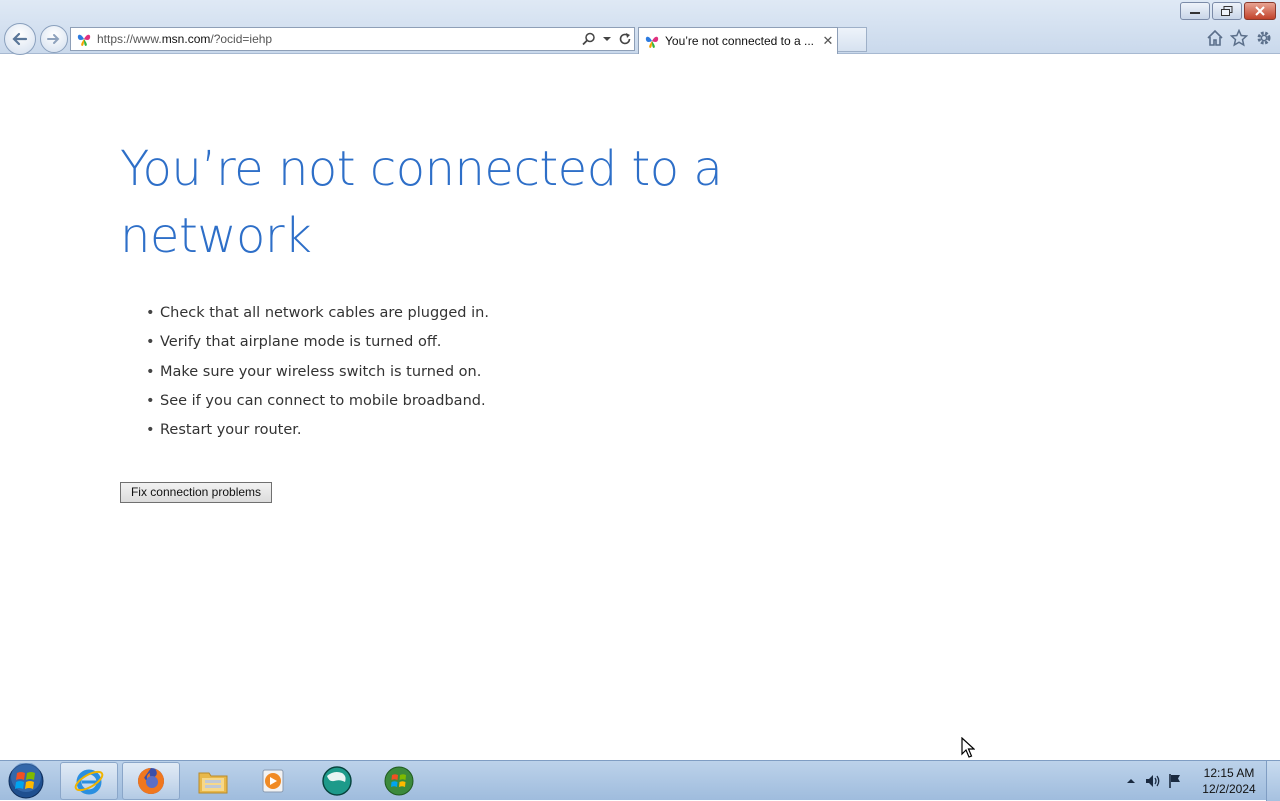 This screenshot has height=801, width=1280. I want to click on folder-icon, so click(213, 783).